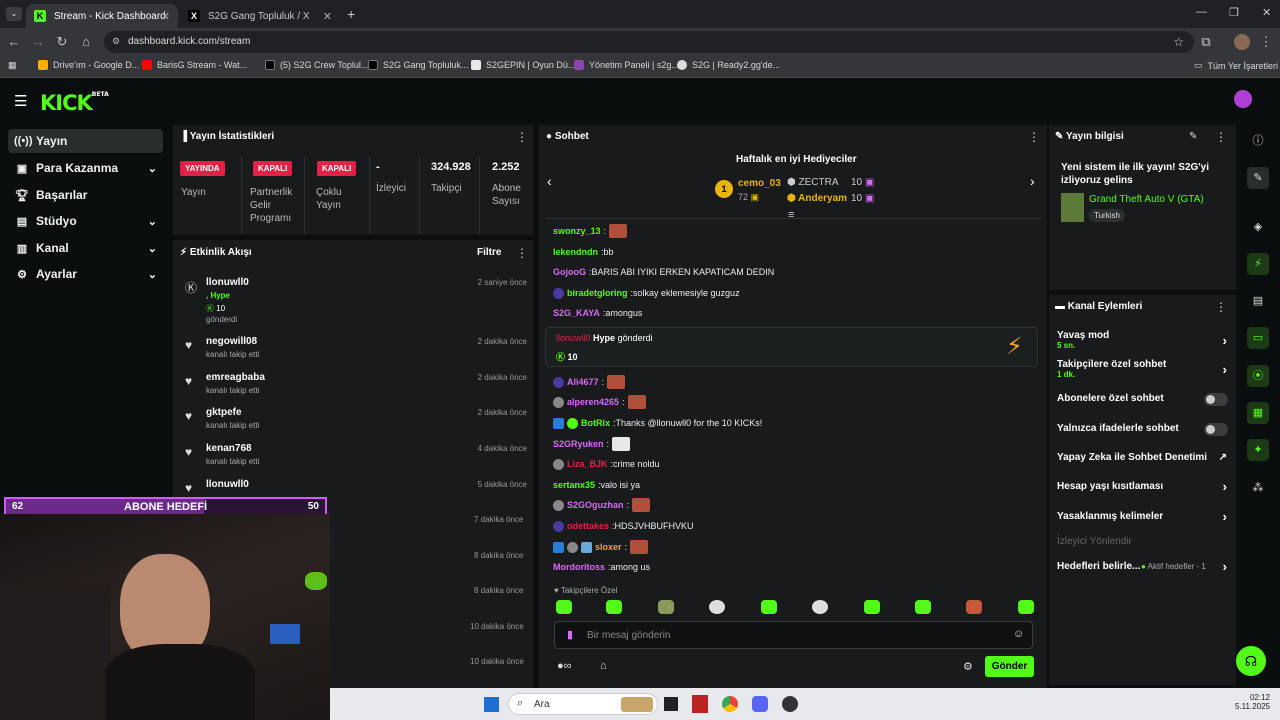 The height and width of the screenshot is (720, 1280). What do you see at coordinates (791, 347) in the screenshot?
I see `gift-message-card: llonuwll0 Hype gönderdi Ⓚ 10 ⚡︎` at bounding box center [791, 347].